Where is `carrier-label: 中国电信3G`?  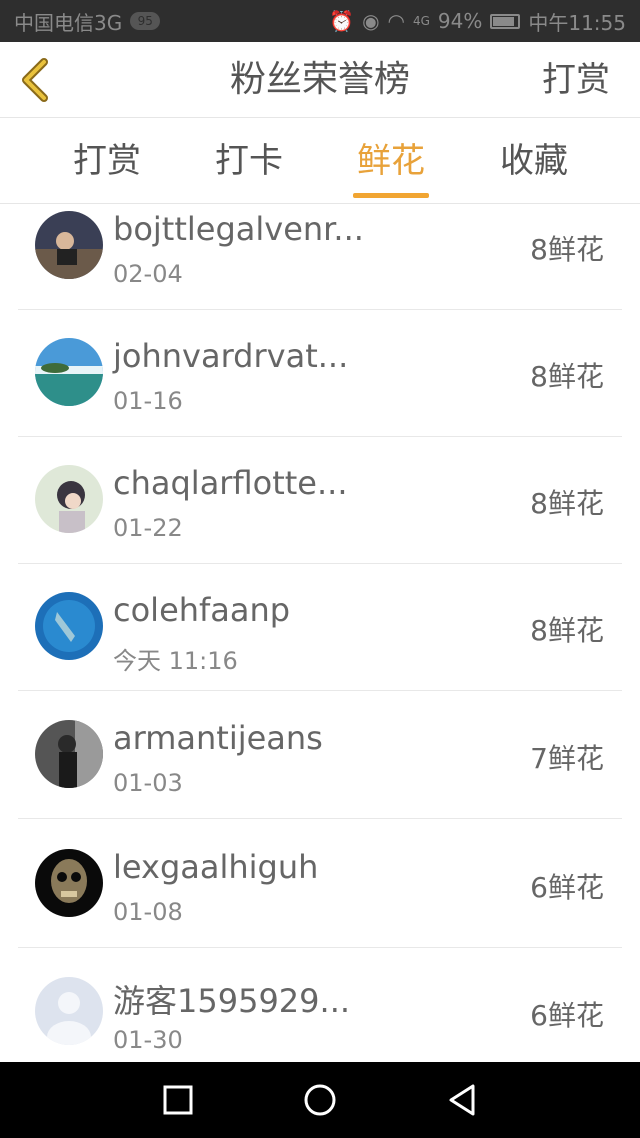 carrier-label: 中国电信3G is located at coordinates (68, 22).